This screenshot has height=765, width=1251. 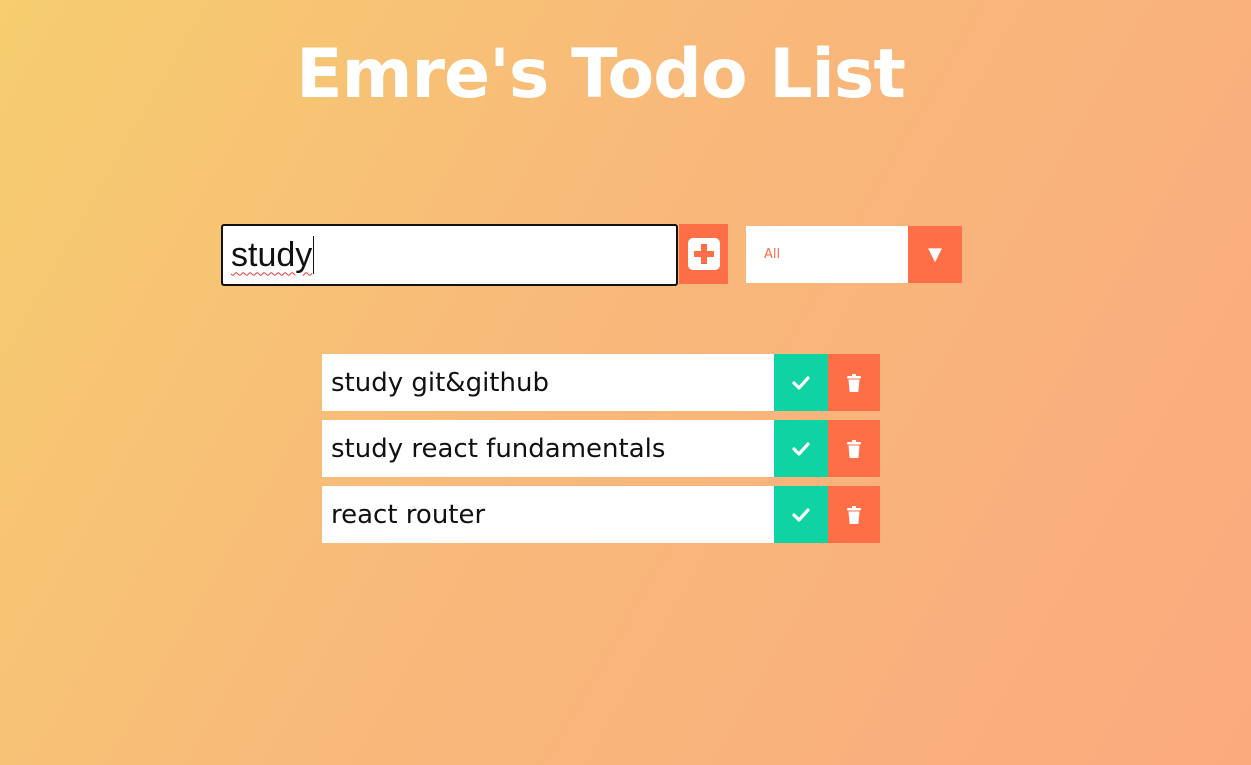 I want to click on todo-text: study git&github, so click(x=440, y=382).